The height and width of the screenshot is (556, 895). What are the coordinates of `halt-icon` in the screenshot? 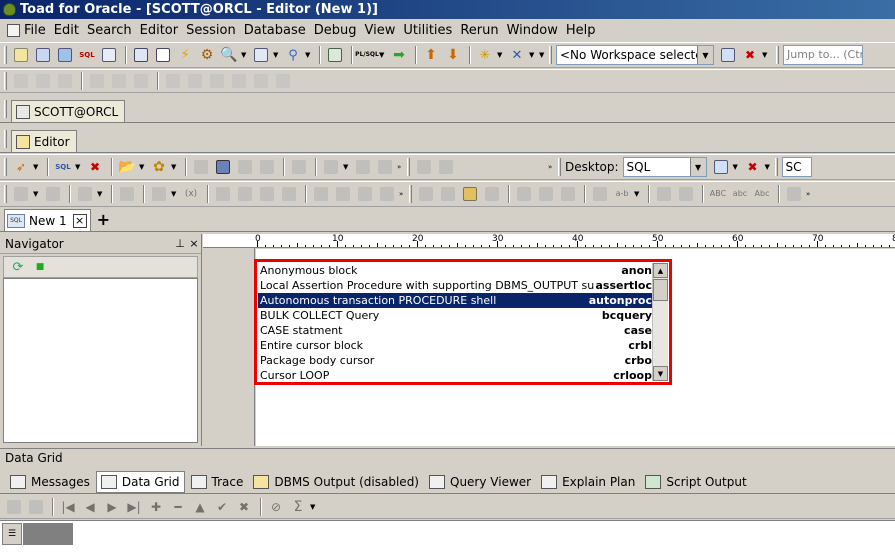 It's located at (321, 194).